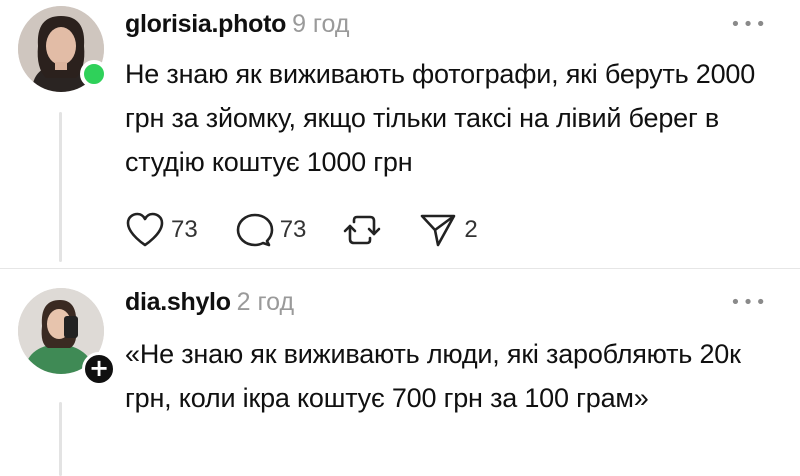 The height and width of the screenshot is (476, 800). I want to click on share-button: 2, so click(448, 230).